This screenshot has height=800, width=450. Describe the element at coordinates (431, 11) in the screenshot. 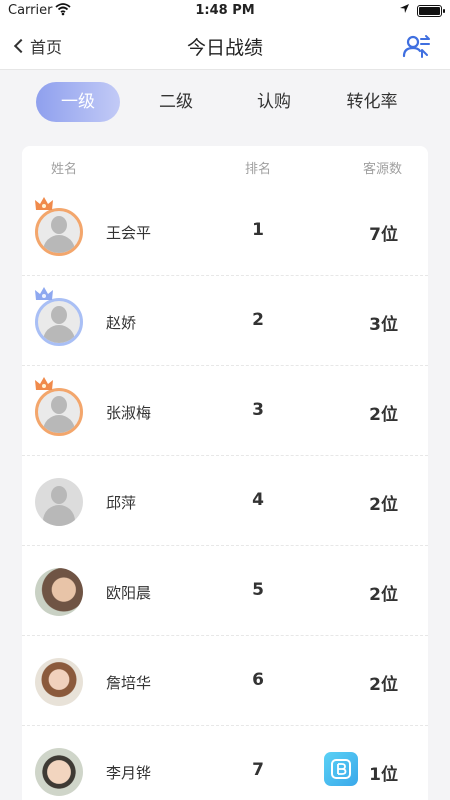

I see `battery-icon` at that location.